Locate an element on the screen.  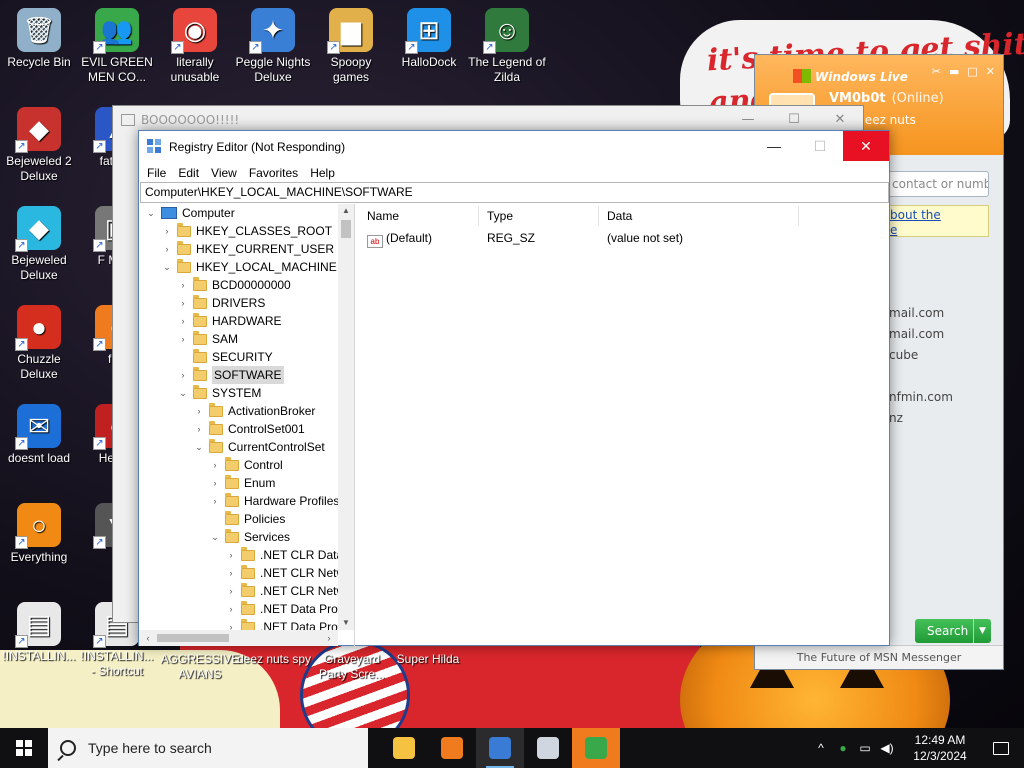
menu-edit: Edit is located at coordinates (188, 173).